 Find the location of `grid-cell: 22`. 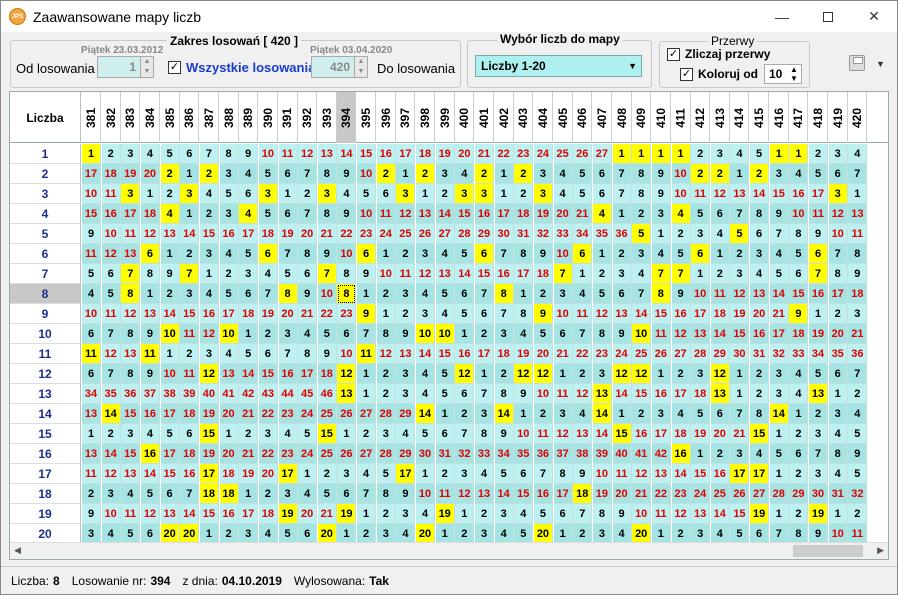

grid-cell: 22 is located at coordinates (504, 154).